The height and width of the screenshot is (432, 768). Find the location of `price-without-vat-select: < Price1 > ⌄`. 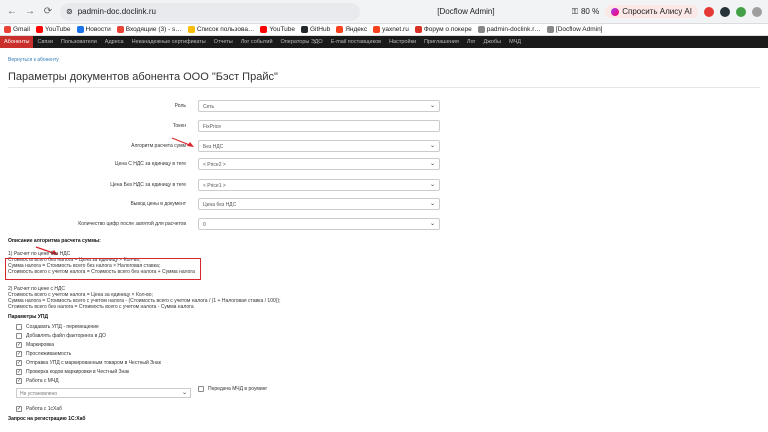

price-without-vat-select: < Price1 > ⌄ is located at coordinates (319, 185).